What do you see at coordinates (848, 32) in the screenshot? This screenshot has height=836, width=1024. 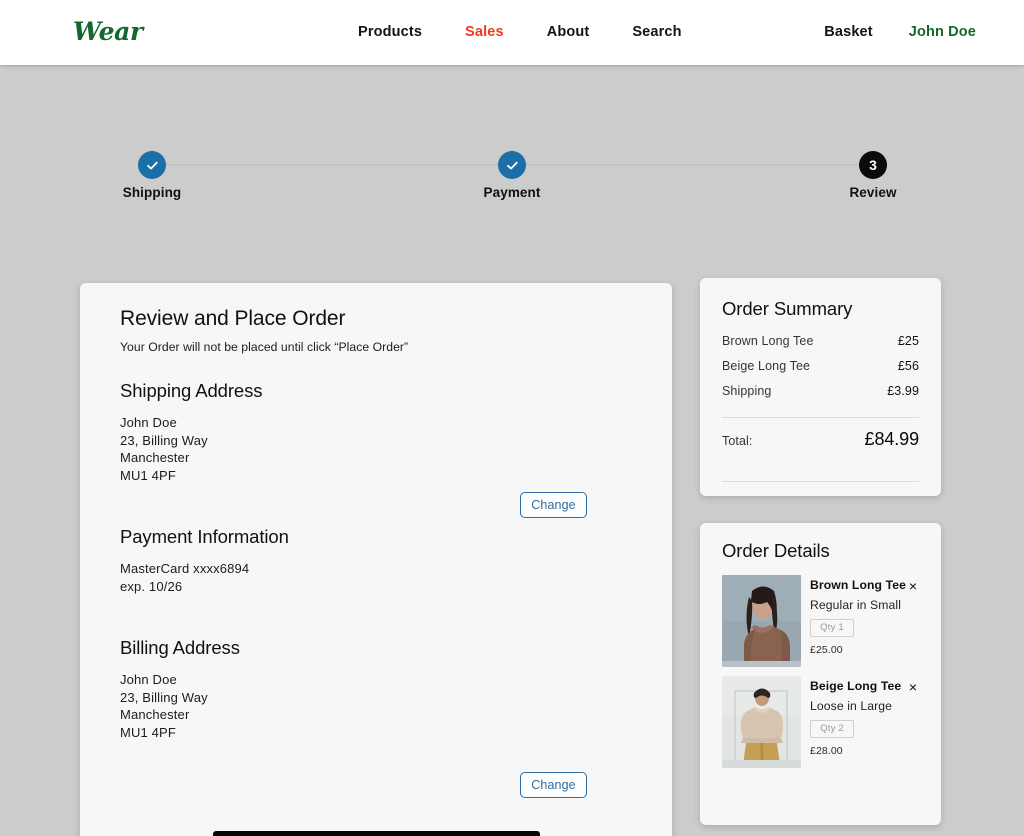 I see `nav-link-basket: Basket` at bounding box center [848, 32].